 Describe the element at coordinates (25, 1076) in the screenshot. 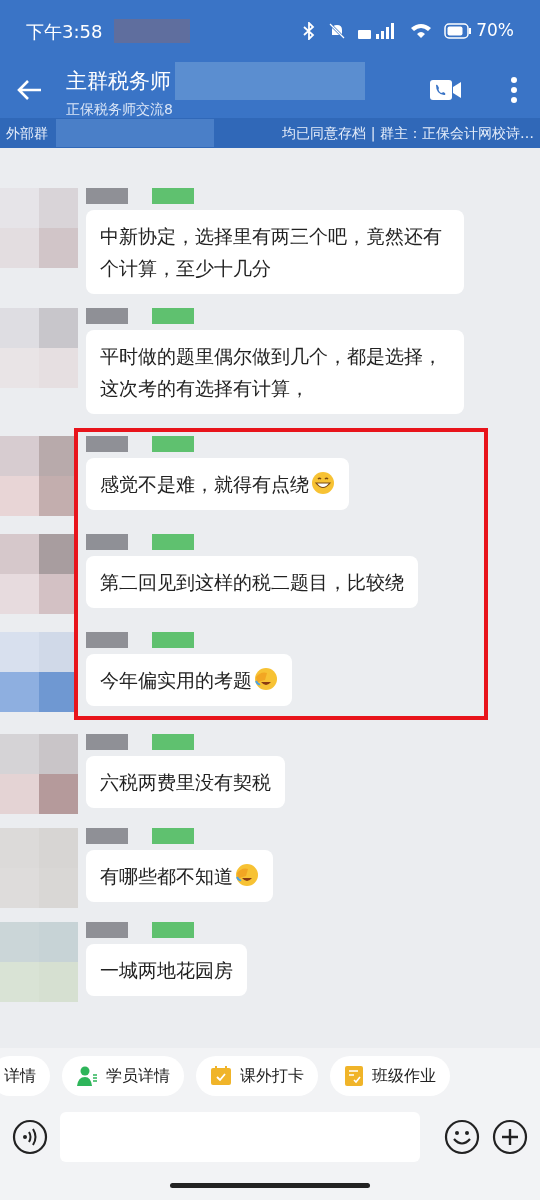

I see `quick-action-chip: 详情` at that location.